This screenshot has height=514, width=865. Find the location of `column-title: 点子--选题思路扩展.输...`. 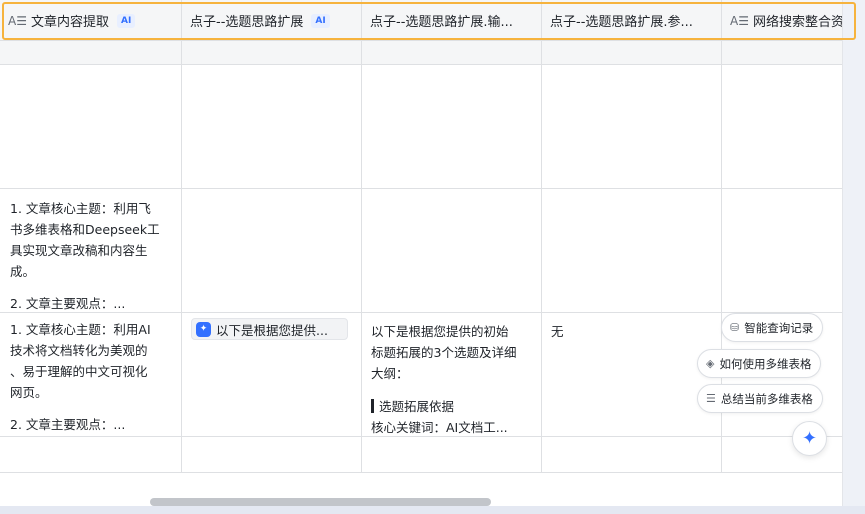

column-title: 点子--选题思路扩展.输... is located at coordinates (441, 22).